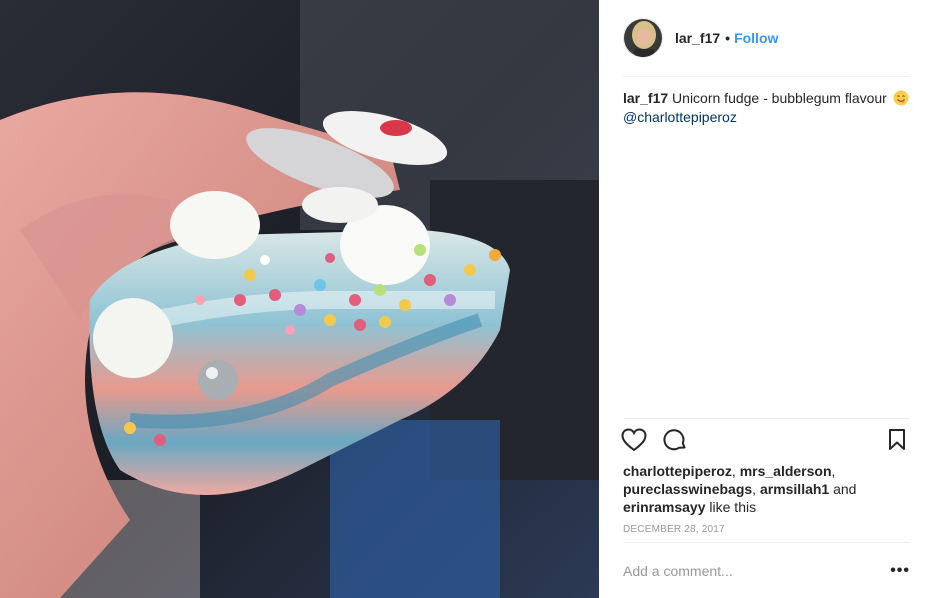  What do you see at coordinates (634, 442) in the screenshot?
I see `heart-icon` at bounding box center [634, 442].